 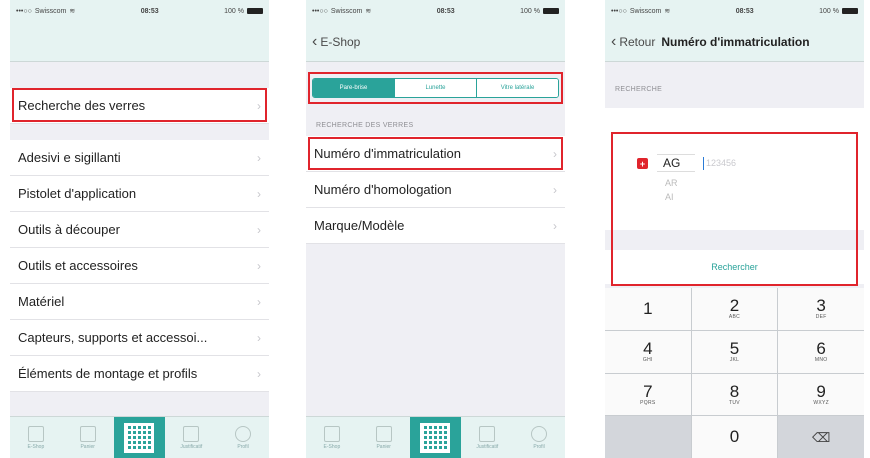 I want to click on key-9: 9 WXYZ, so click(x=821, y=394).